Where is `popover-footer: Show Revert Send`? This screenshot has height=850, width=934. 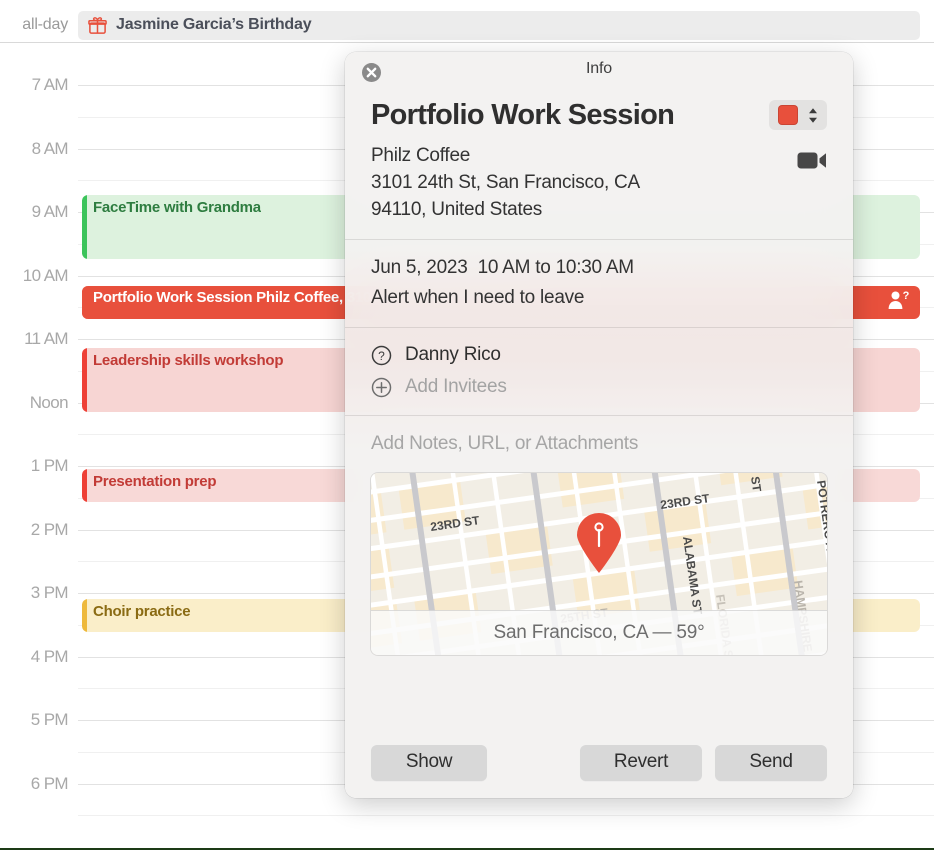
popover-footer: Show Revert Send is located at coordinates (599, 763).